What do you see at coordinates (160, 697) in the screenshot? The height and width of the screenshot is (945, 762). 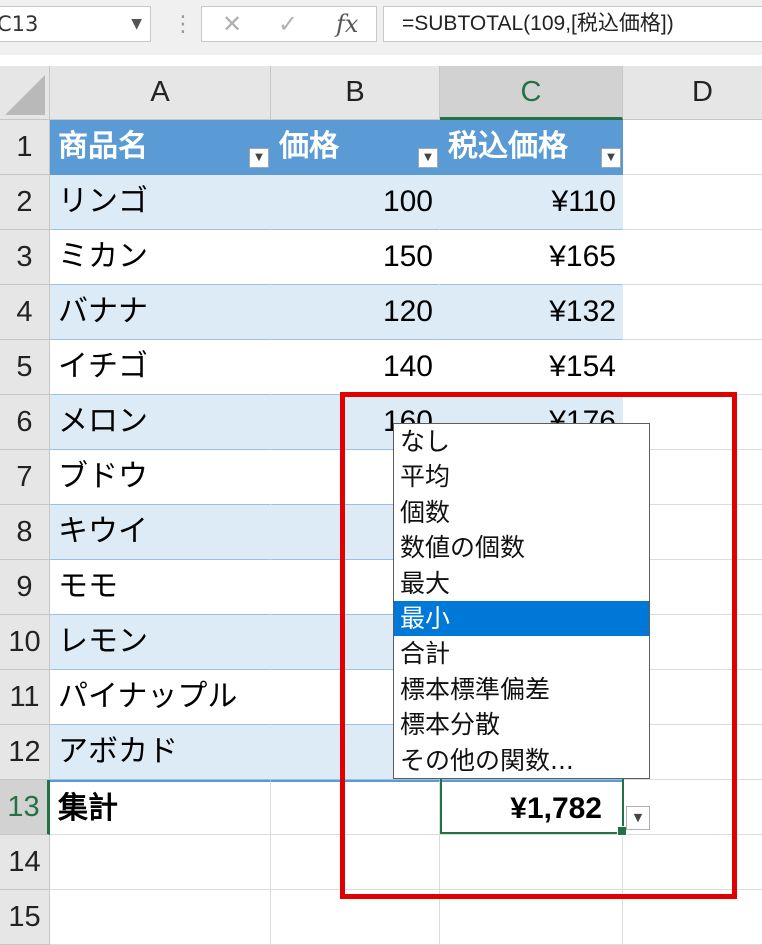 I see `product-name-cell: パイナップル` at bounding box center [160, 697].